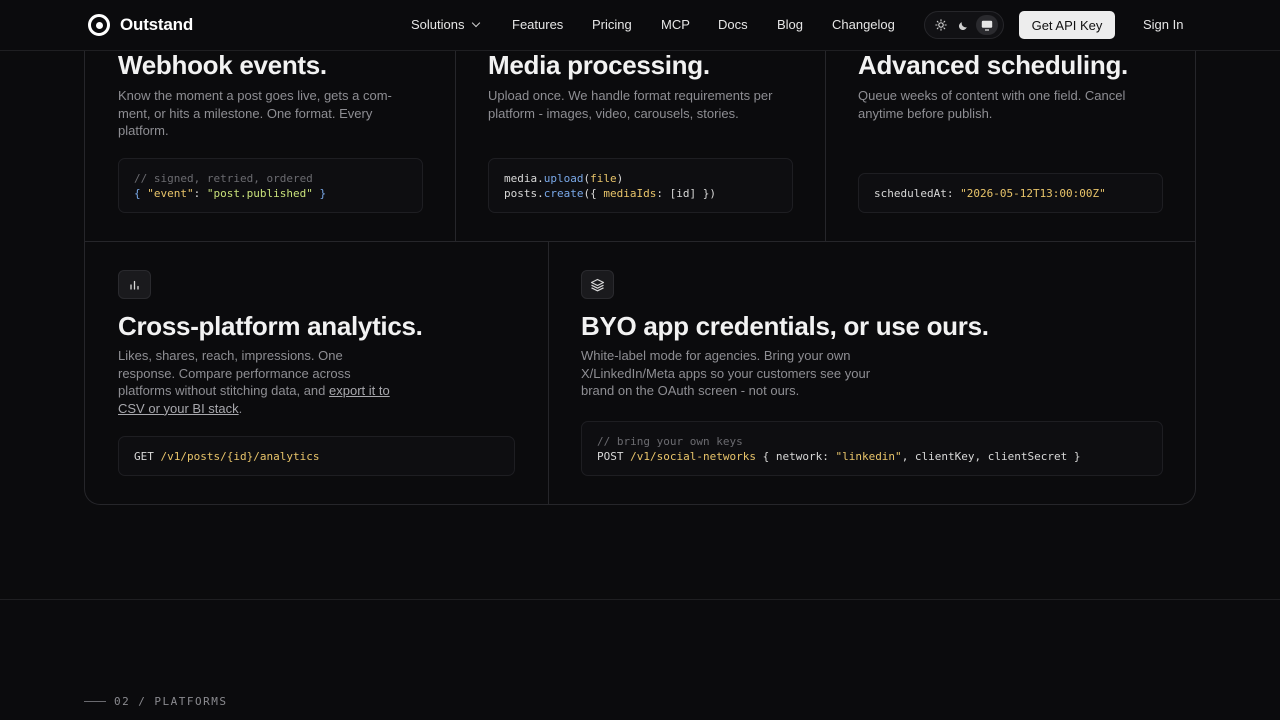  I want to click on moon-icon, so click(963, 25).